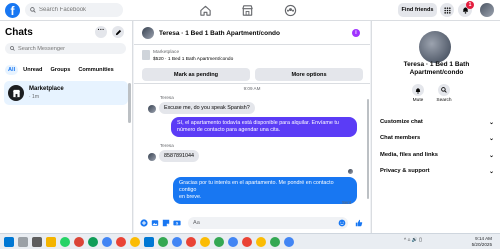  I want to click on profile-avatar, so click(487, 10).